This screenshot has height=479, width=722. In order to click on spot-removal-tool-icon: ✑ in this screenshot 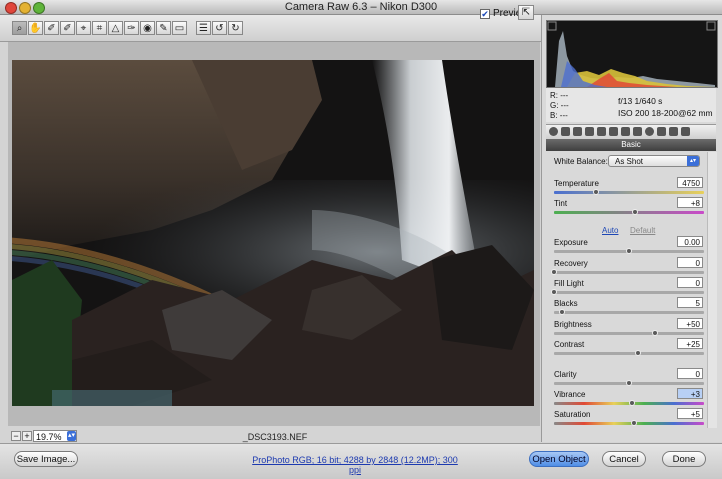, I will do `click(131, 28)`.